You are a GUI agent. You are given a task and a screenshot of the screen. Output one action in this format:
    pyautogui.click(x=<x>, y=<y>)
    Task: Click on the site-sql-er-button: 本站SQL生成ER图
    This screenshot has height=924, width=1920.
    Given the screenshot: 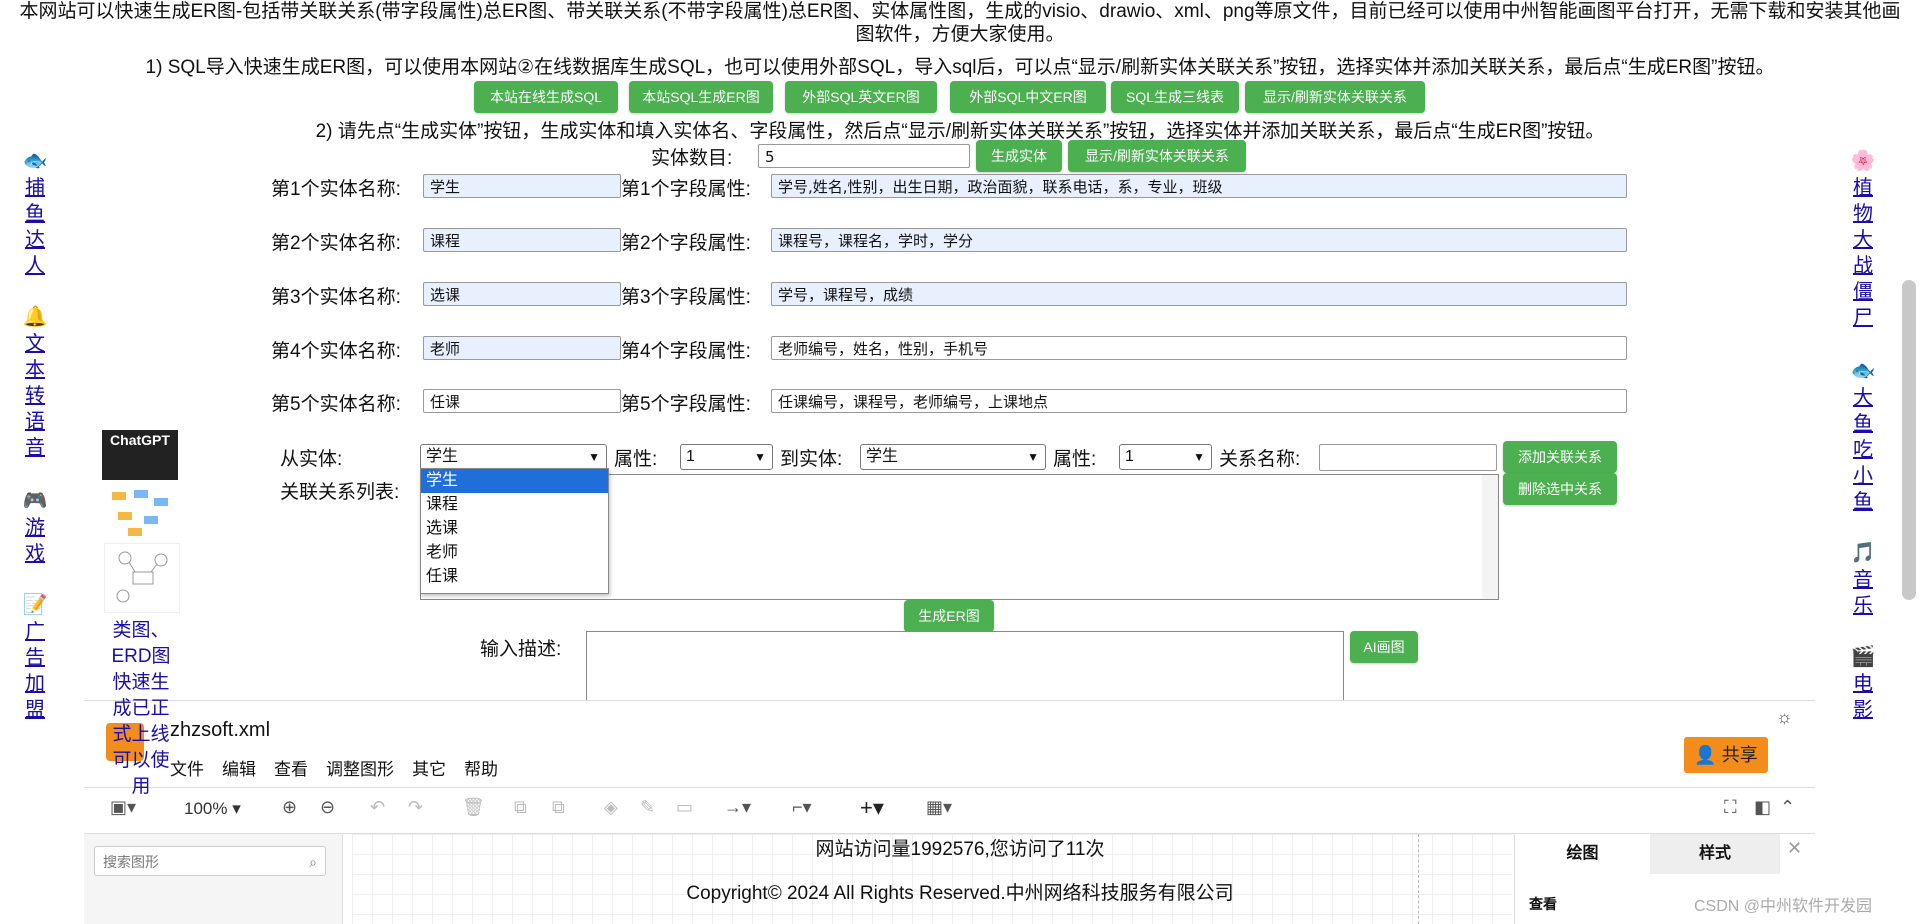 What is the action you would take?
    pyautogui.click(x=701, y=97)
    